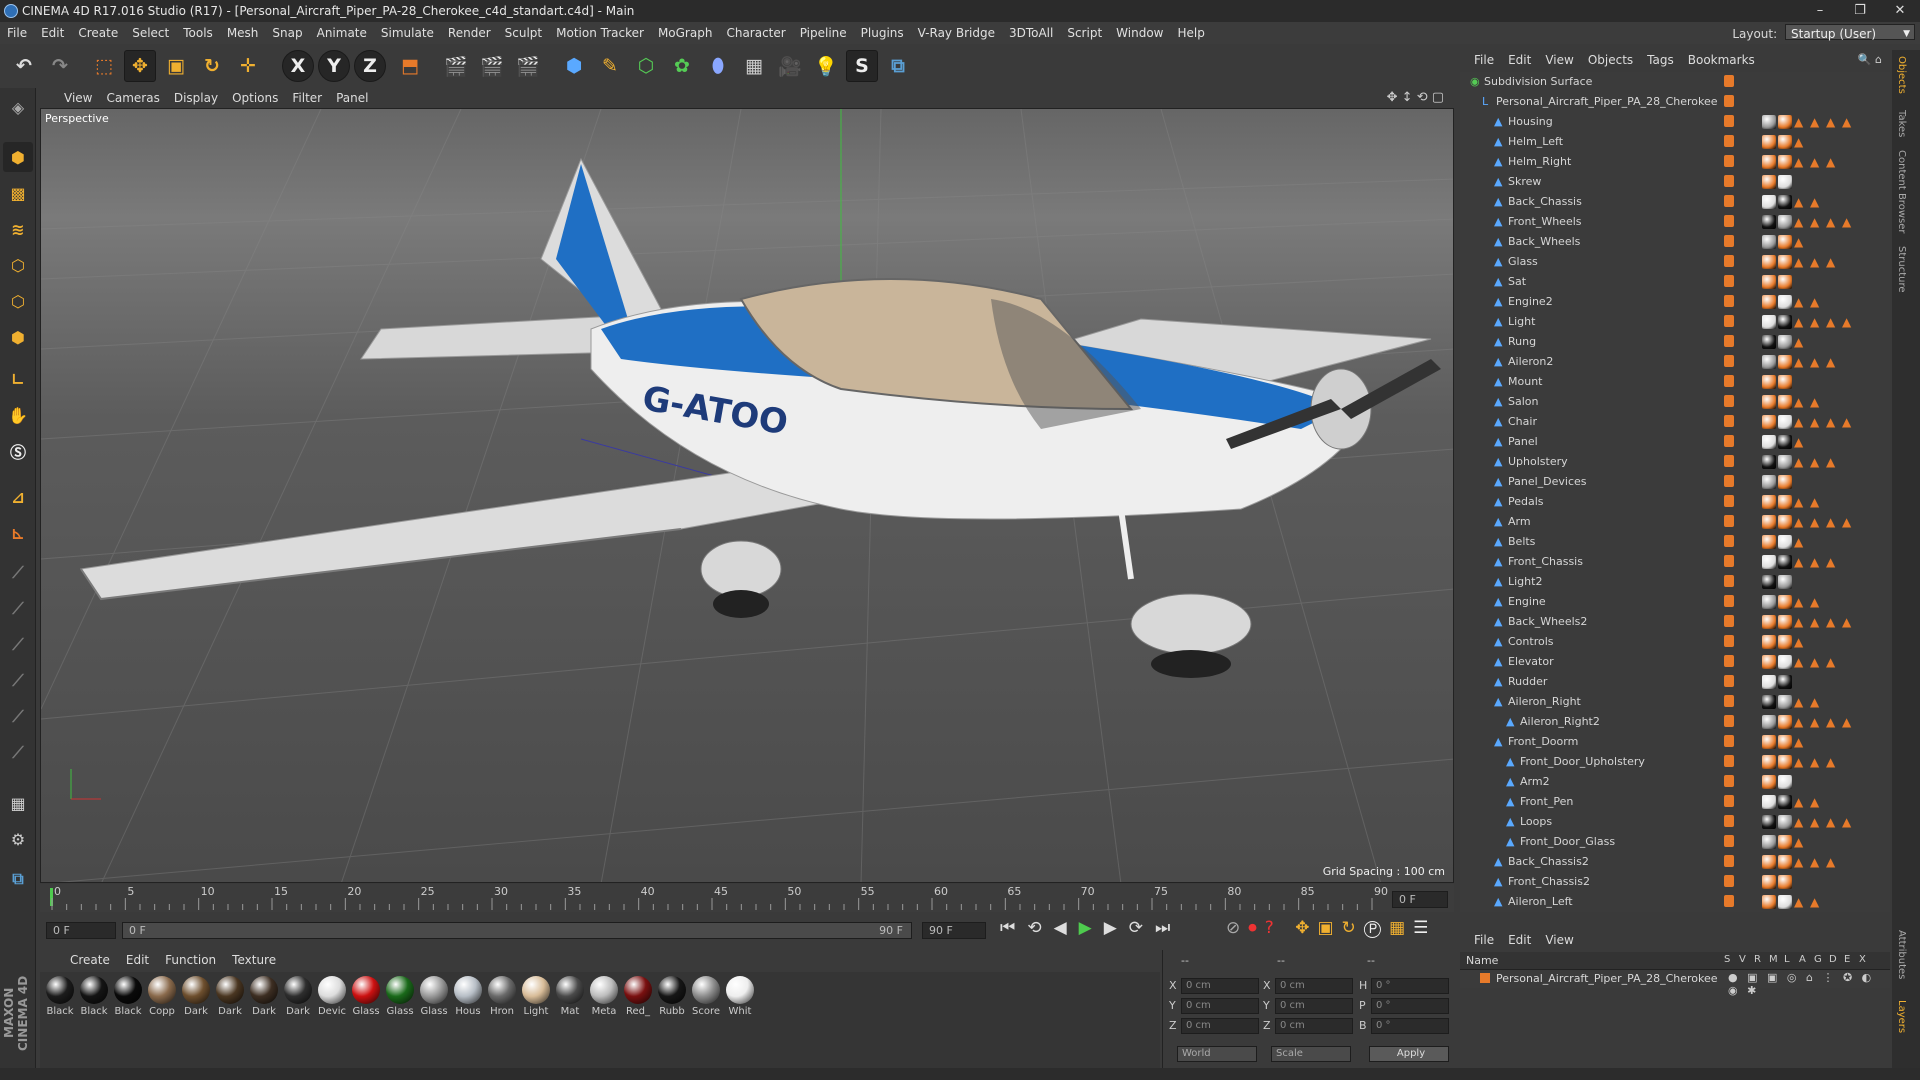 The width and height of the screenshot is (1920, 1080). What do you see at coordinates (790, 66) in the screenshot?
I see `camera-icon: 🎥` at bounding box center [790, 66].